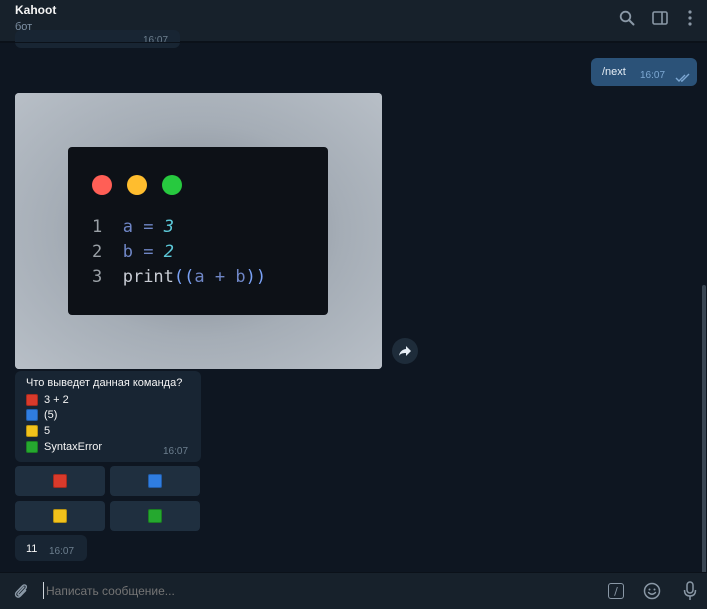 This screenshot has height=609, width=707. I want to click on window-dot-yellow, so click(137, 185).